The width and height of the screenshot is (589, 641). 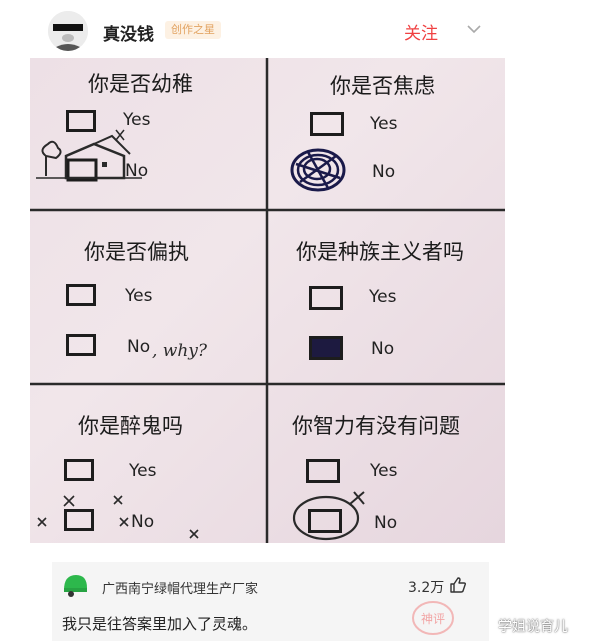 What do you see at coordinates (294, 29) in the screenshot?
I see `post-header: 真没钱 创作之星 关注` at bounding box center [294, 29].